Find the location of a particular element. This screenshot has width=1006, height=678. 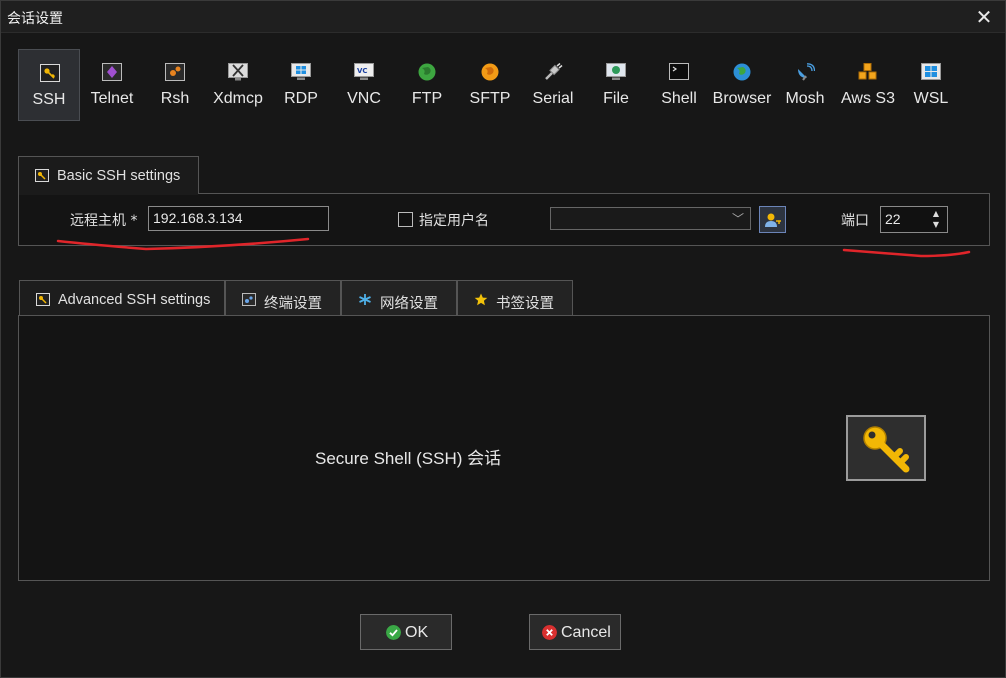

protocol-telnet: Telnet is located at coordinates (112, 85).